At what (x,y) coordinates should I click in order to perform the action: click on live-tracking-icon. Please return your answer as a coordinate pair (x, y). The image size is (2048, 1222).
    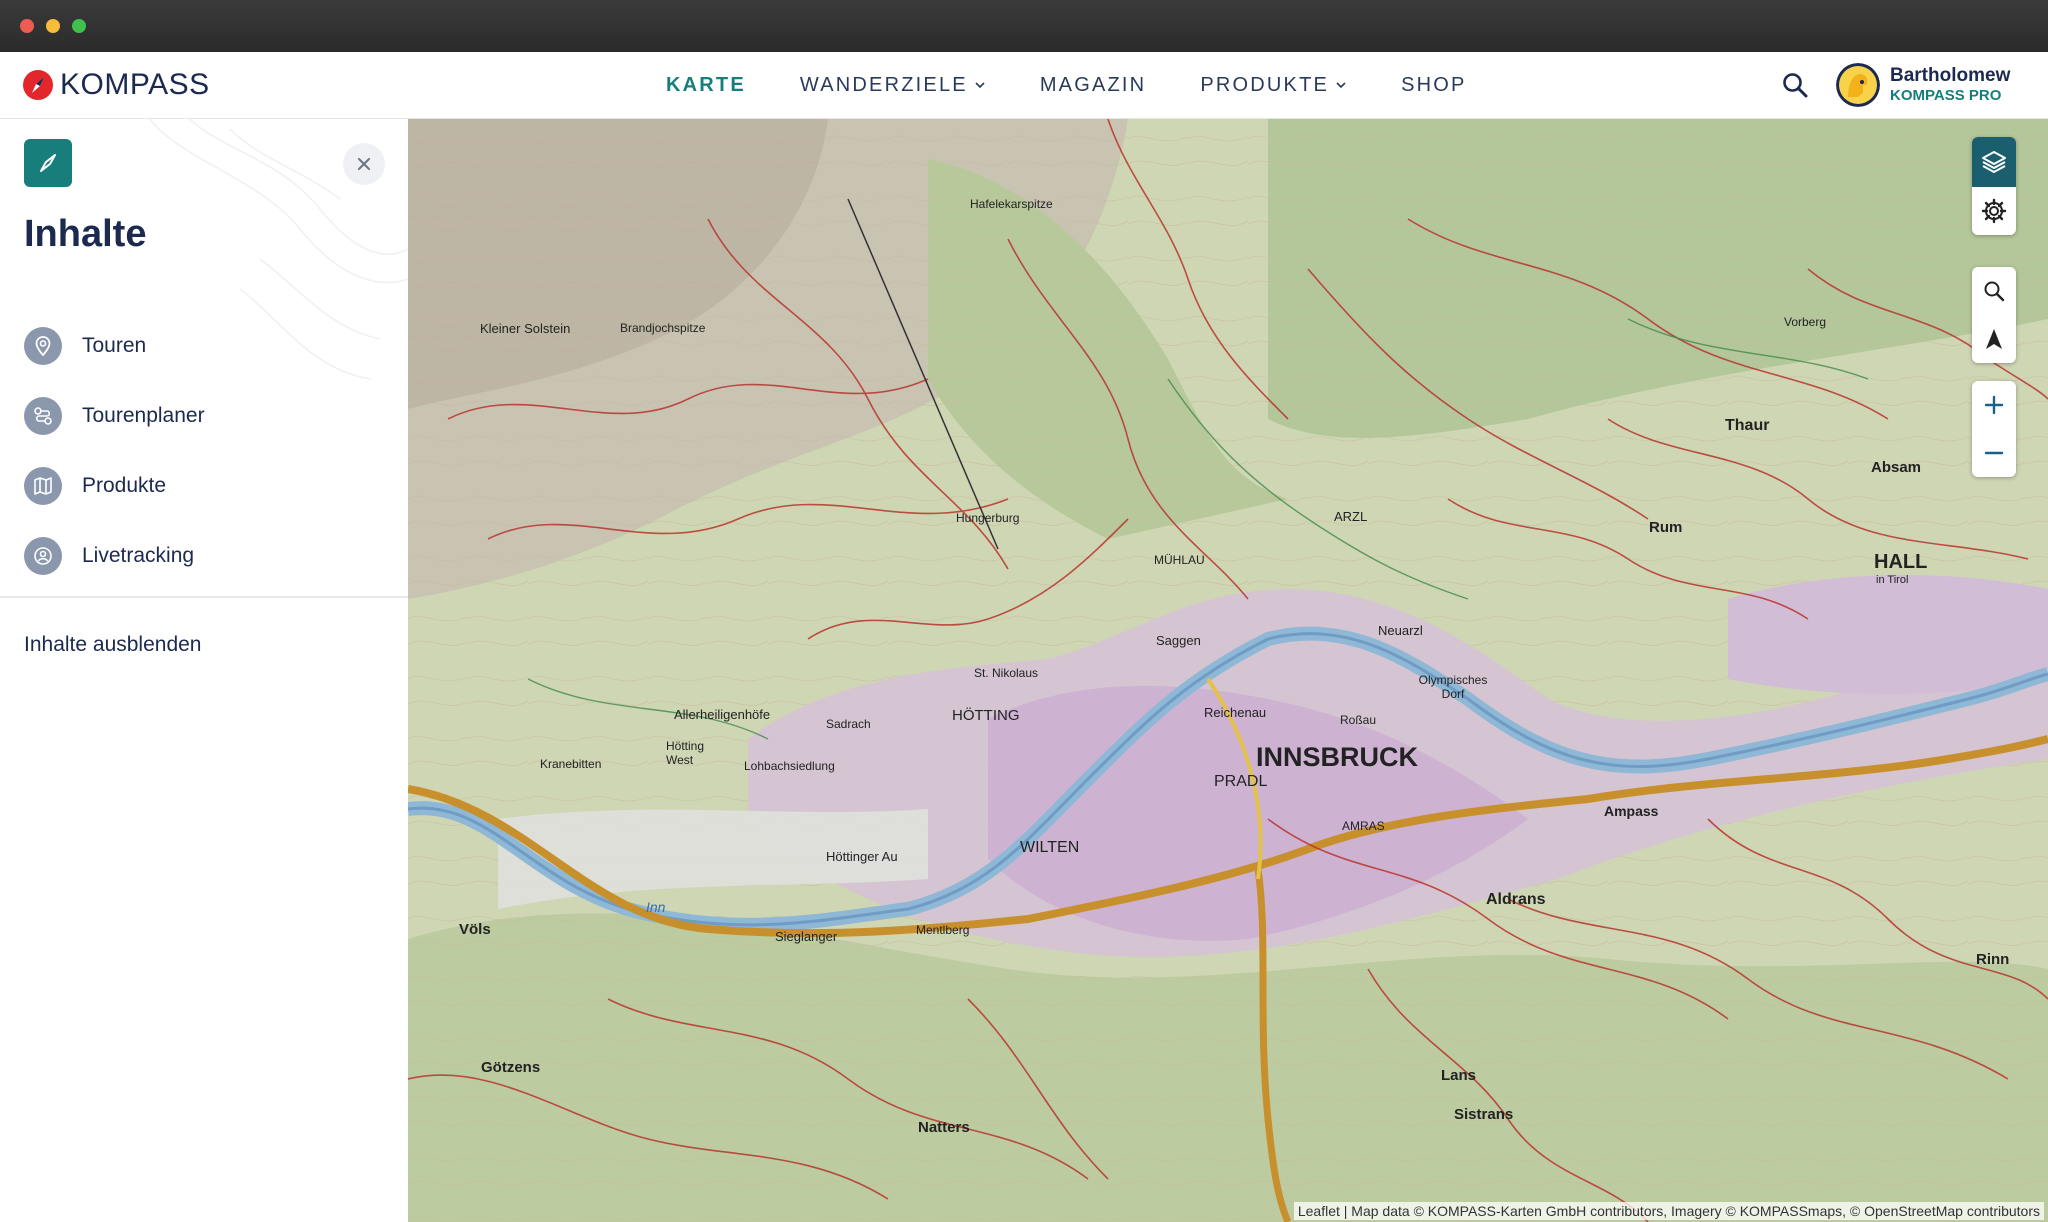
    Looking at the image, I should click on (43, 556).